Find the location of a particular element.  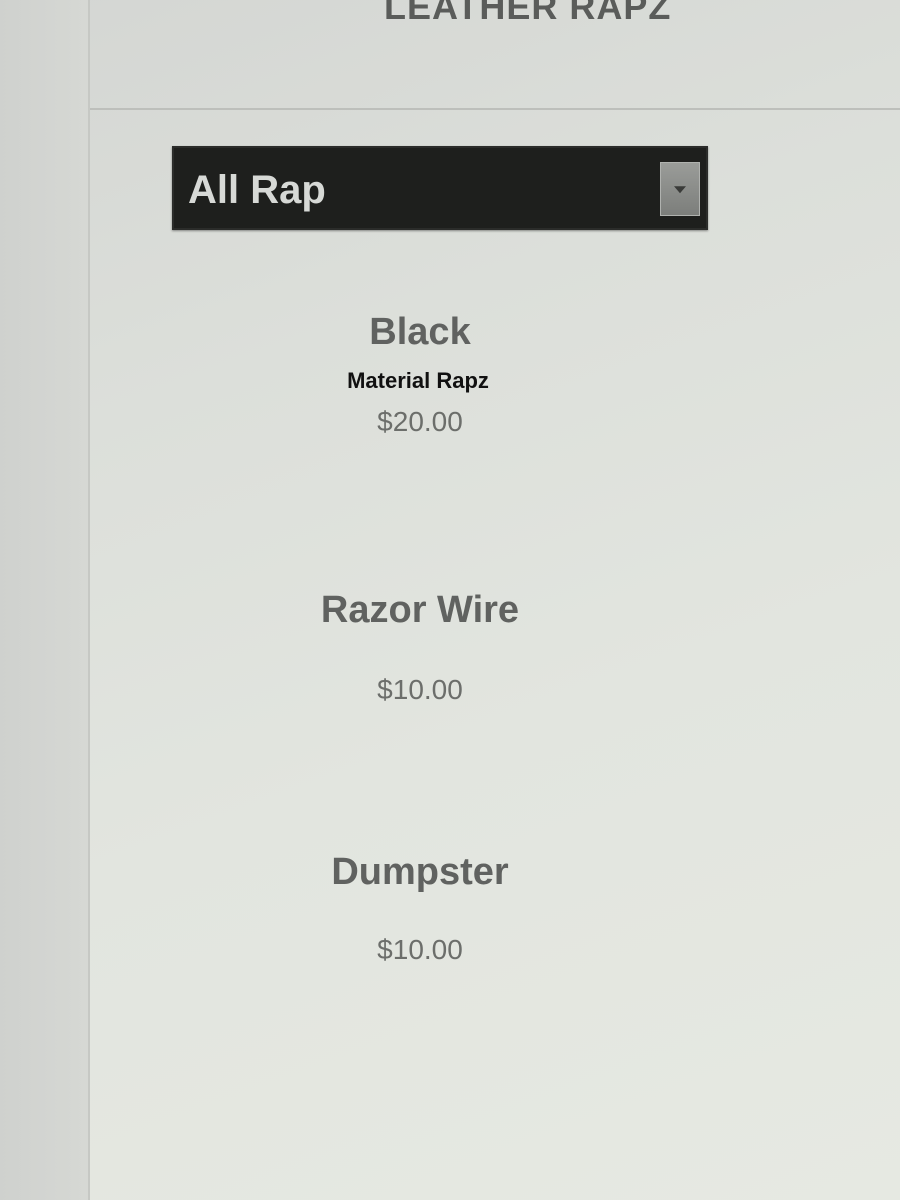

product-name: Black is located at coordinates (420, 334).